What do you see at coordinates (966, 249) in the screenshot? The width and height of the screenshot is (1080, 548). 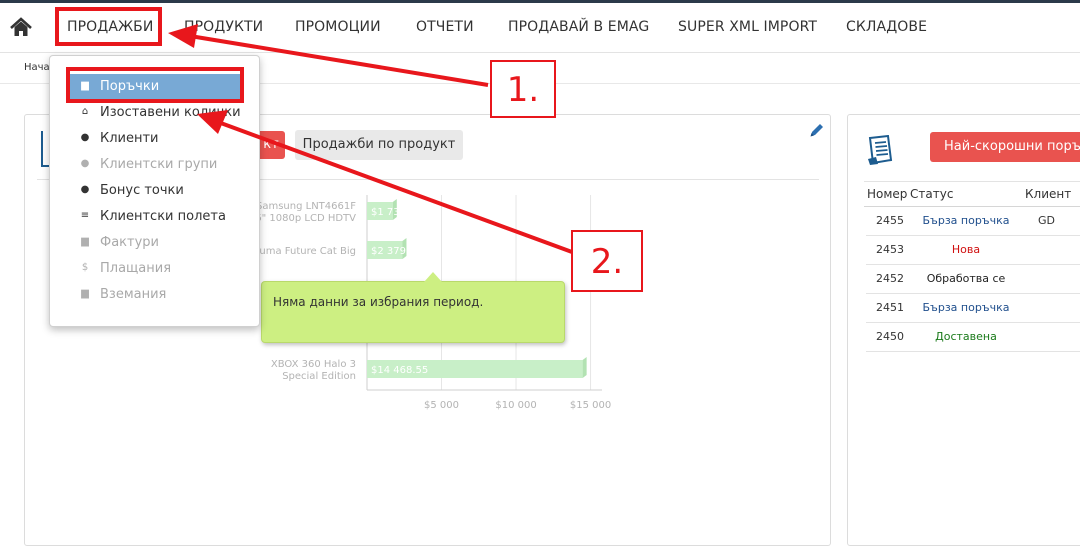 I see `order-status: Нова` at bounding box center [966, 249].